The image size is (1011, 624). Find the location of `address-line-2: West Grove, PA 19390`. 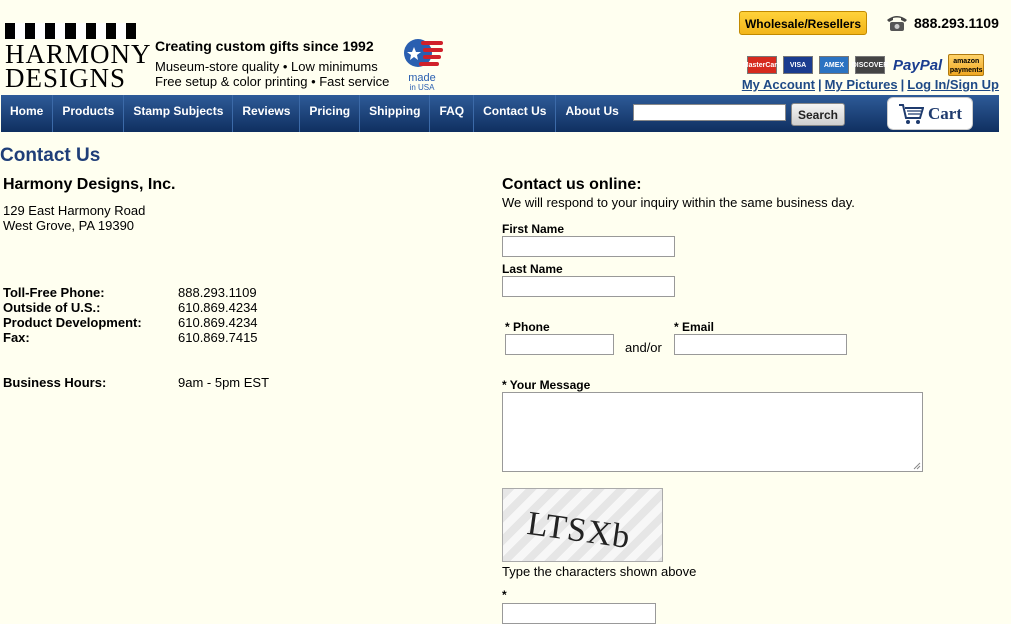

address-line-2: West Grove, PA 19390 is located at coordinates (69, 225).